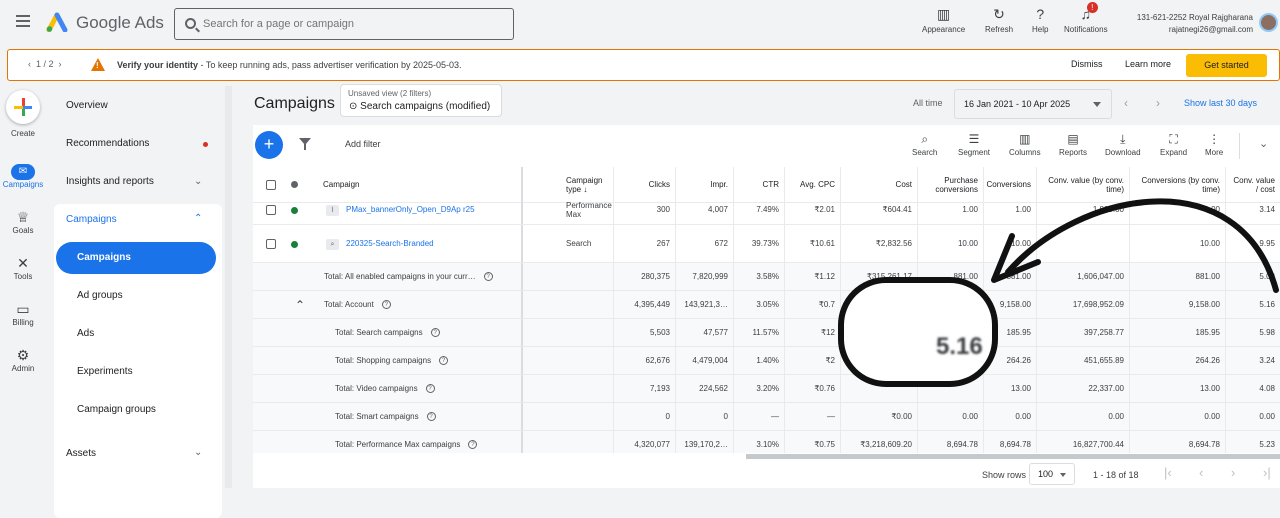  Describe the element at coordinates (100, 295) in the screenshot. I see `nav-ad-groups: Ad groups` at that location.